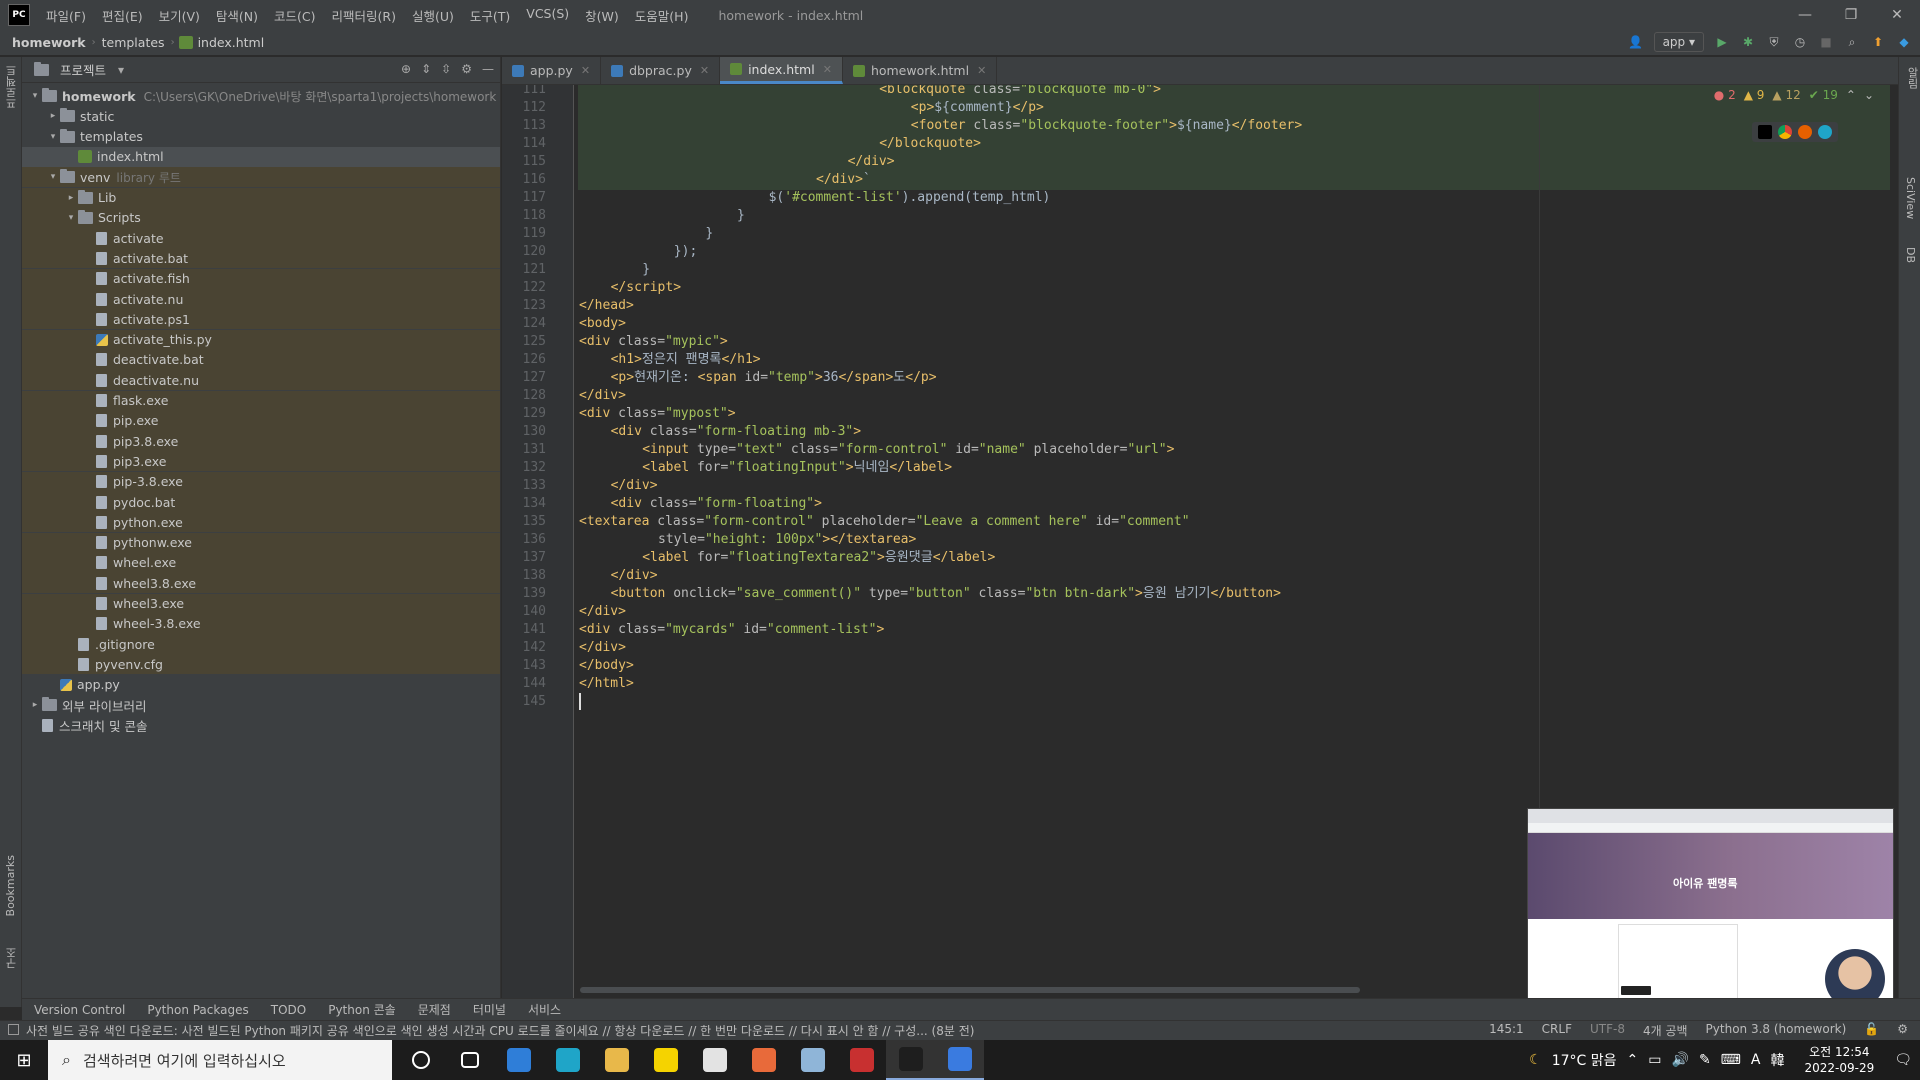 This screenshot has height=1080, width=1920. I want to click on speaker-icon: 🔊, so click(1680, 1060).